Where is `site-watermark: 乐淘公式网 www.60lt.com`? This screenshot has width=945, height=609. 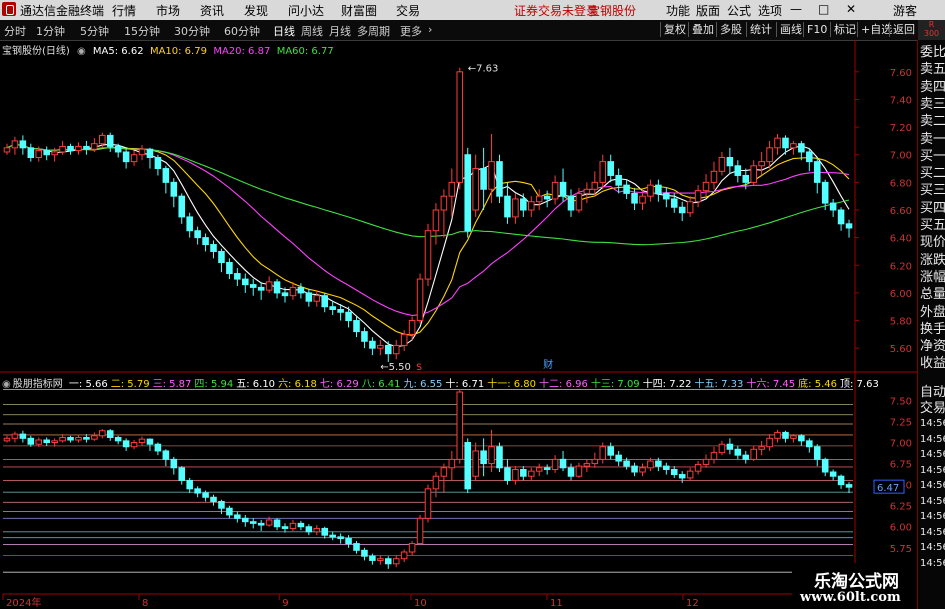 site-watermark: 乐淘公式网 www.60lt.com is located at coordinates (854, 586).